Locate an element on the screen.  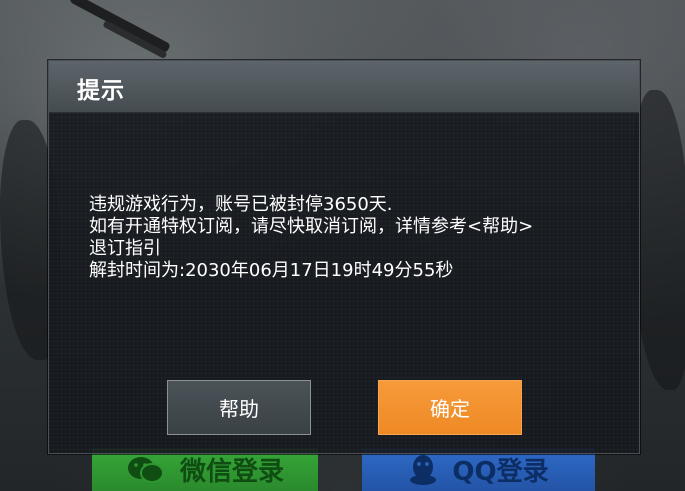
dialog-title: 提示 is located at coordinates (101, 91).